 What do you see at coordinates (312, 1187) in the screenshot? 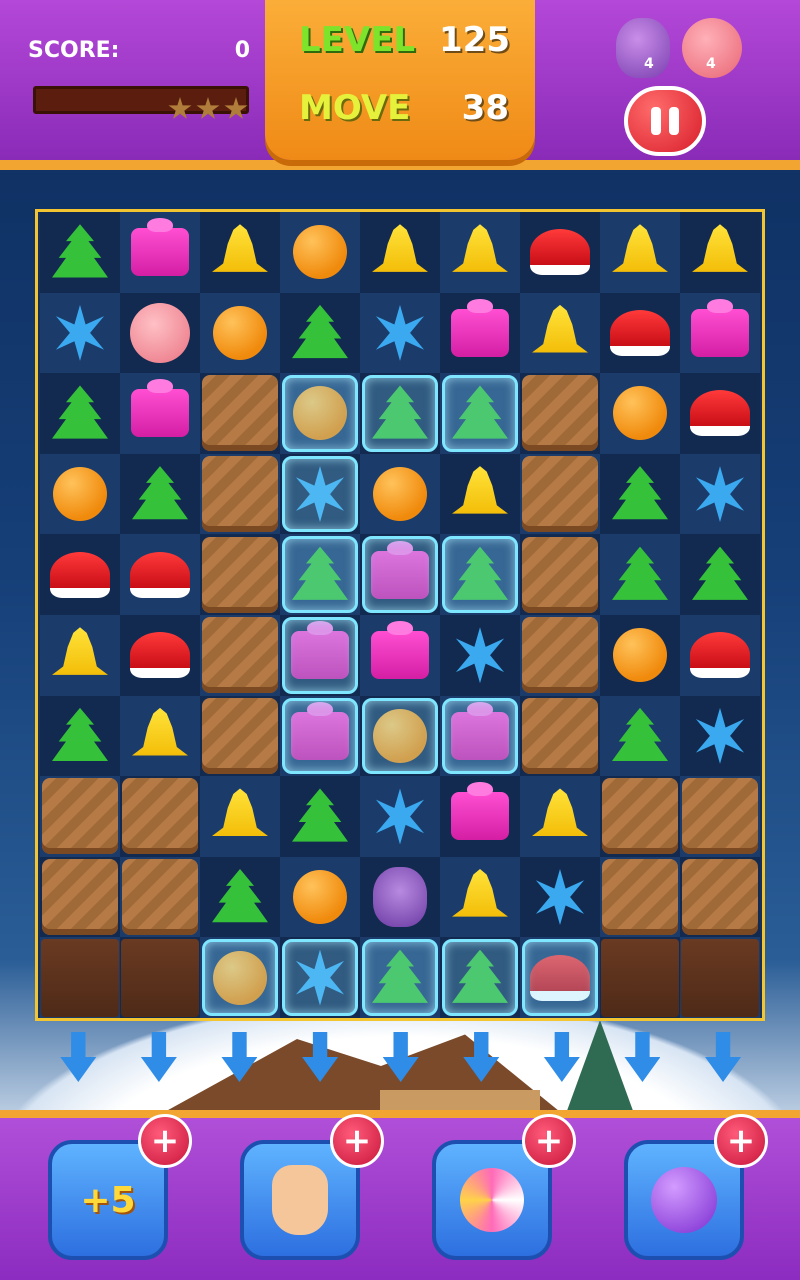
I see `hand-booster-button: +` at bounding box center [312, 1187].